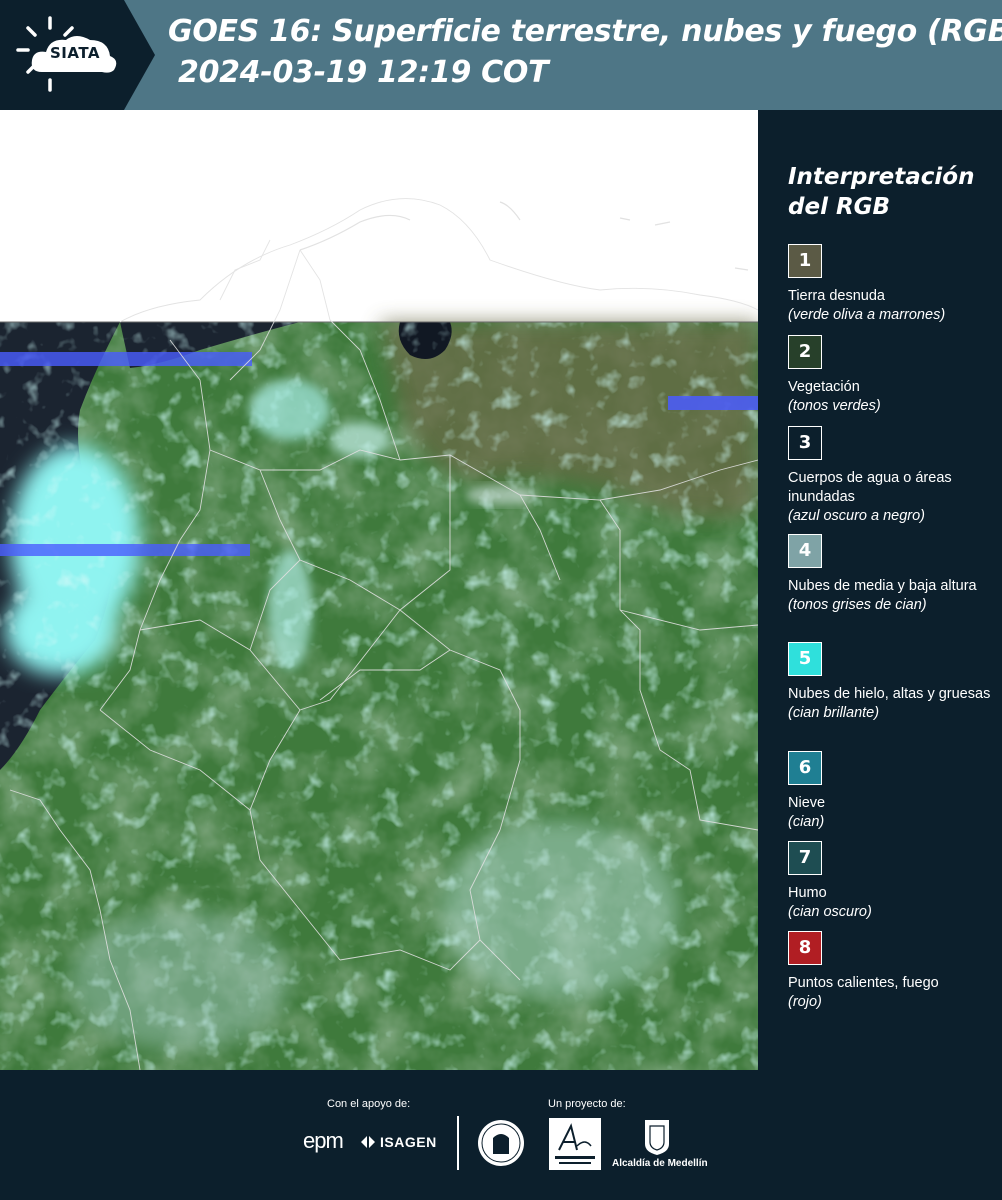 The width and height of the screenshot is (1002, 1200). Describe the element at coordinates (806, 822) in the screenshot. I see `legend-note: (cian)` at that location.